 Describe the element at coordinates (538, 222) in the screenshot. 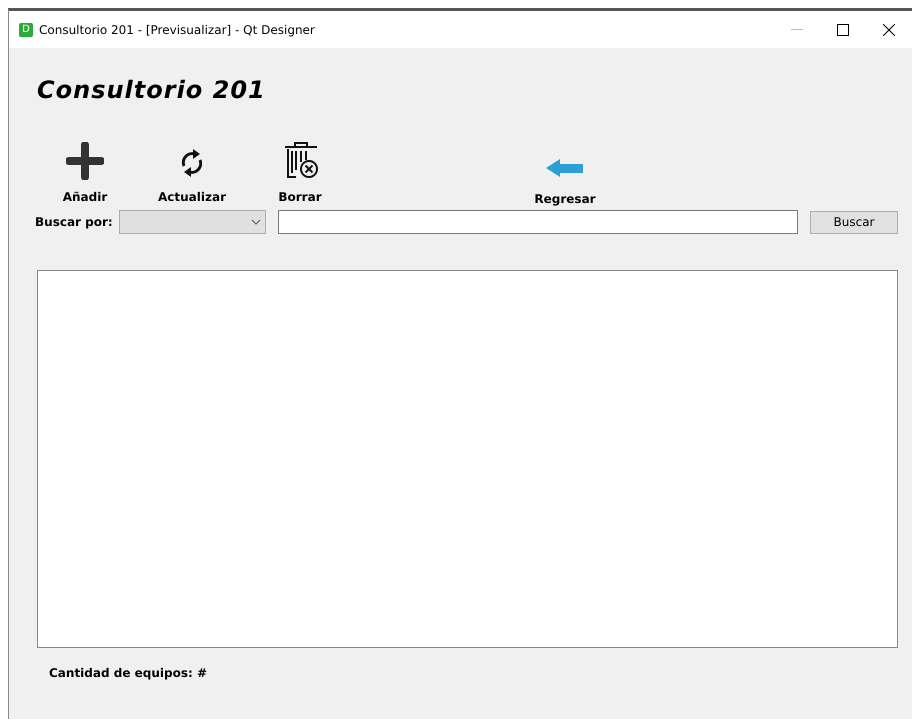

I see `search-field` at that location.